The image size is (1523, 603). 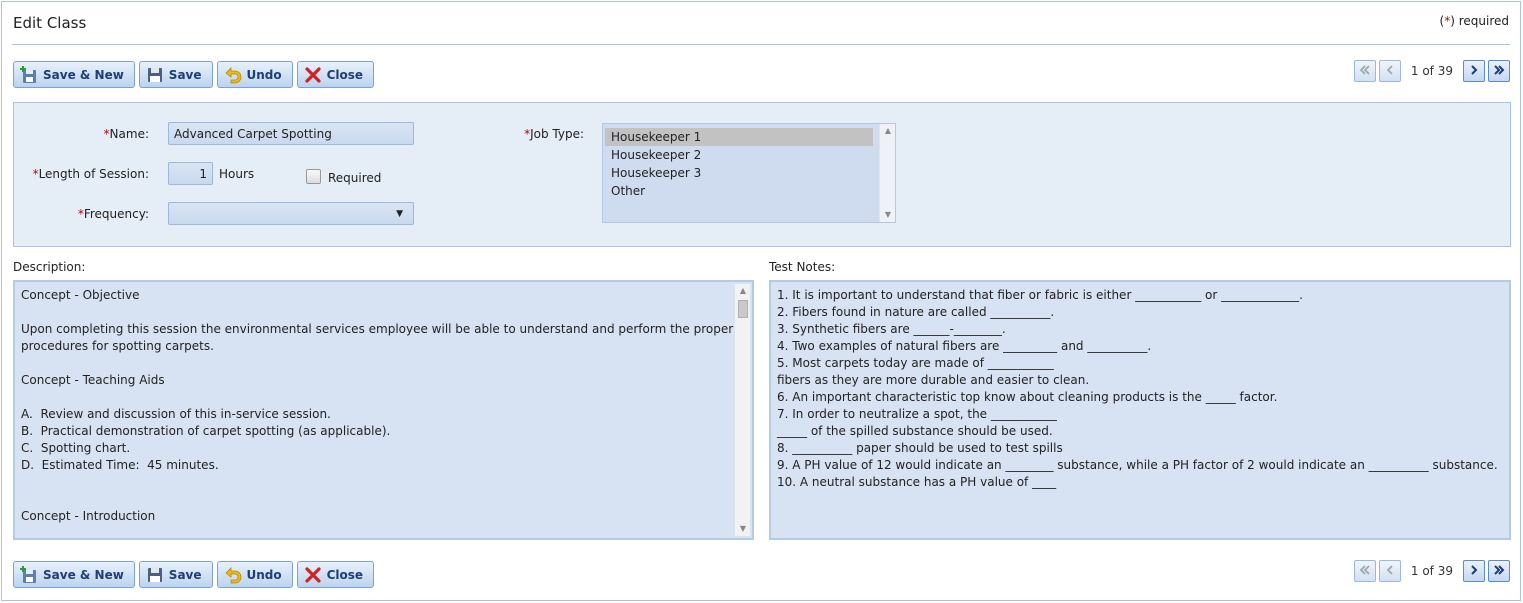 I want to click on frequency-label: *Frequency:, so click(x=113, y=214).